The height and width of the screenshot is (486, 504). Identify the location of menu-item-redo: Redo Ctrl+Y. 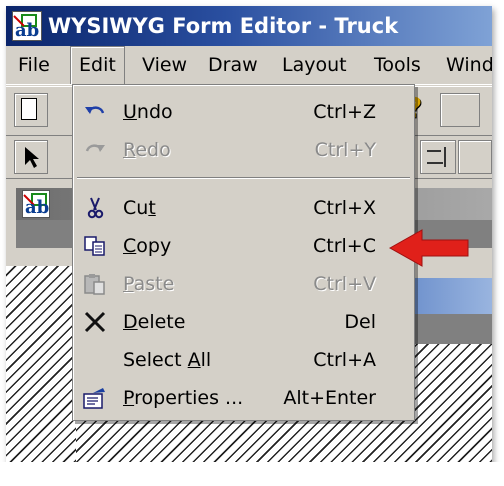
(243, 150).